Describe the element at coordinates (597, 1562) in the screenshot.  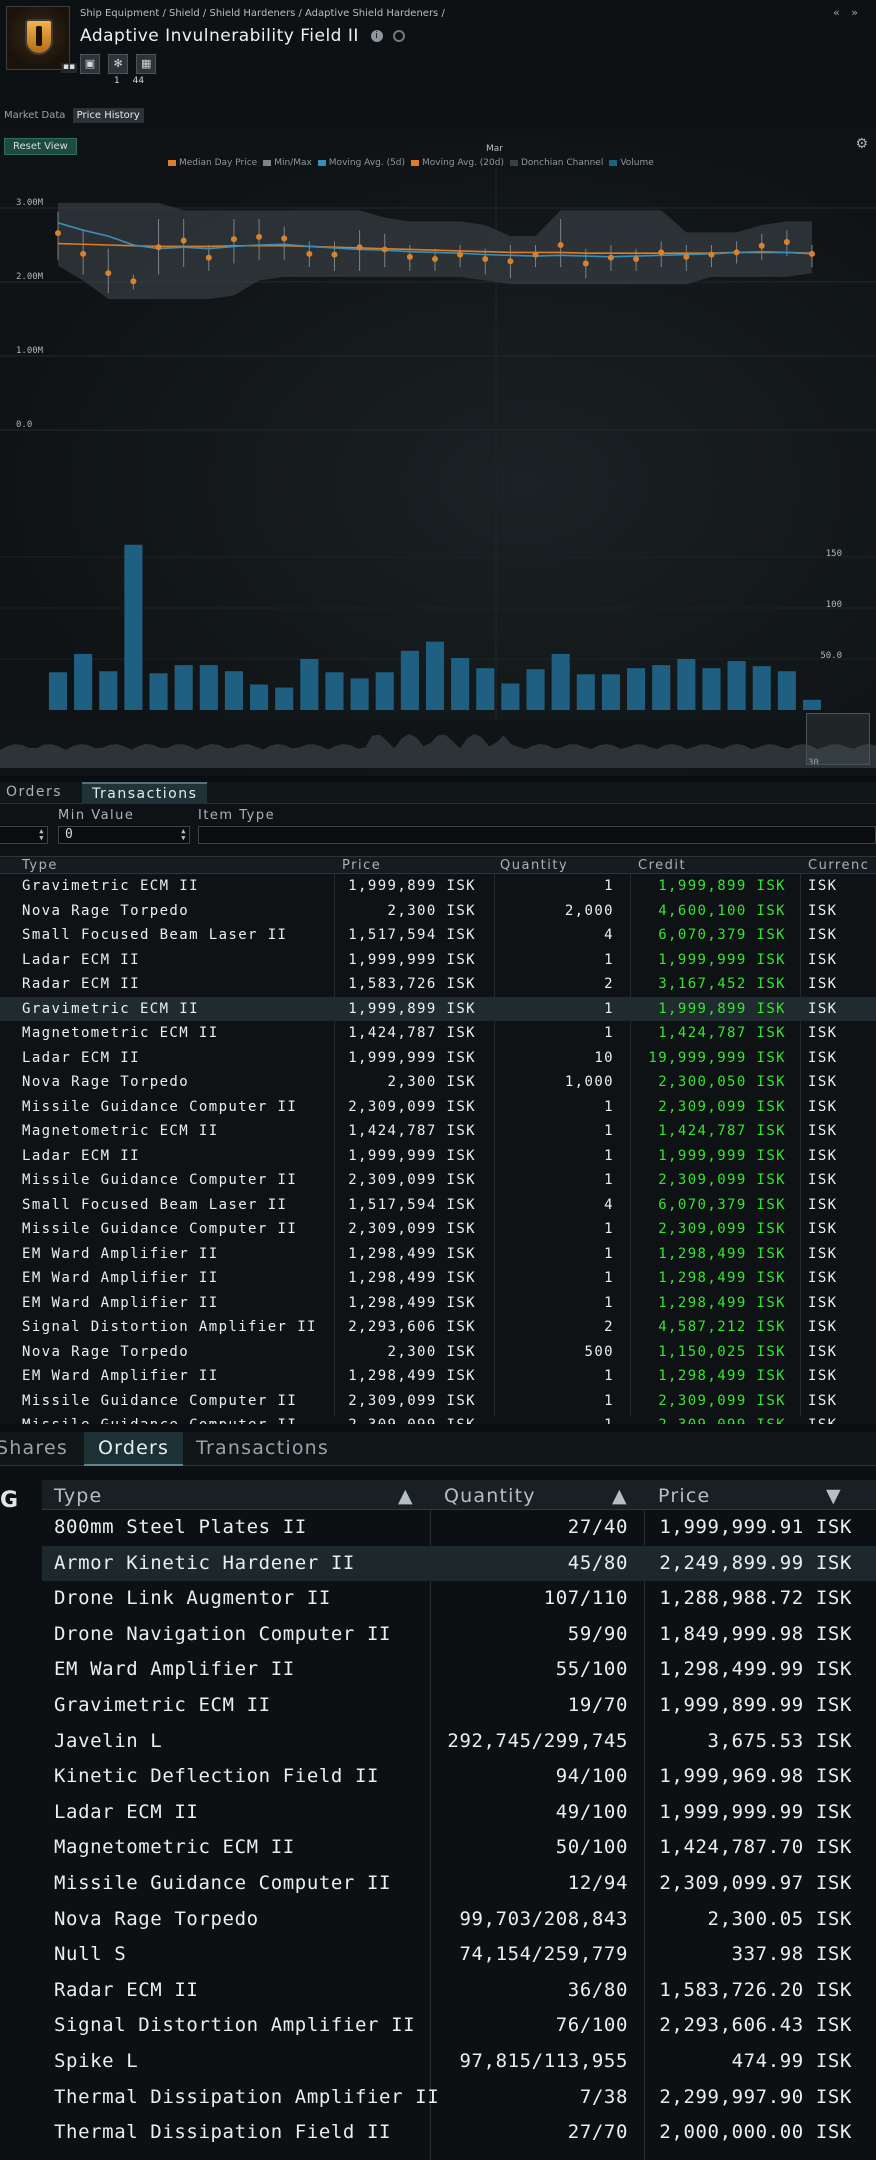
I see `quantity-cell: 45/80` at that location.